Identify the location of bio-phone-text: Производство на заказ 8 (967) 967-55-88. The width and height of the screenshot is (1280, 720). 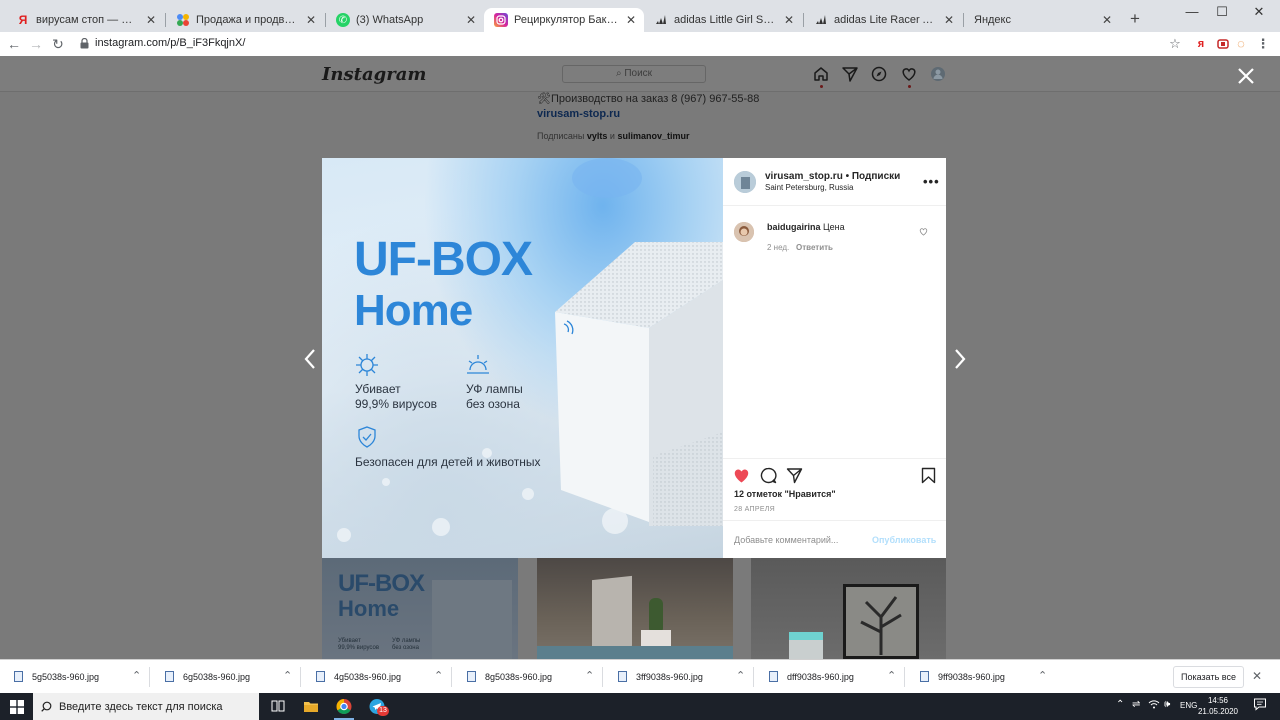
(655, 99).